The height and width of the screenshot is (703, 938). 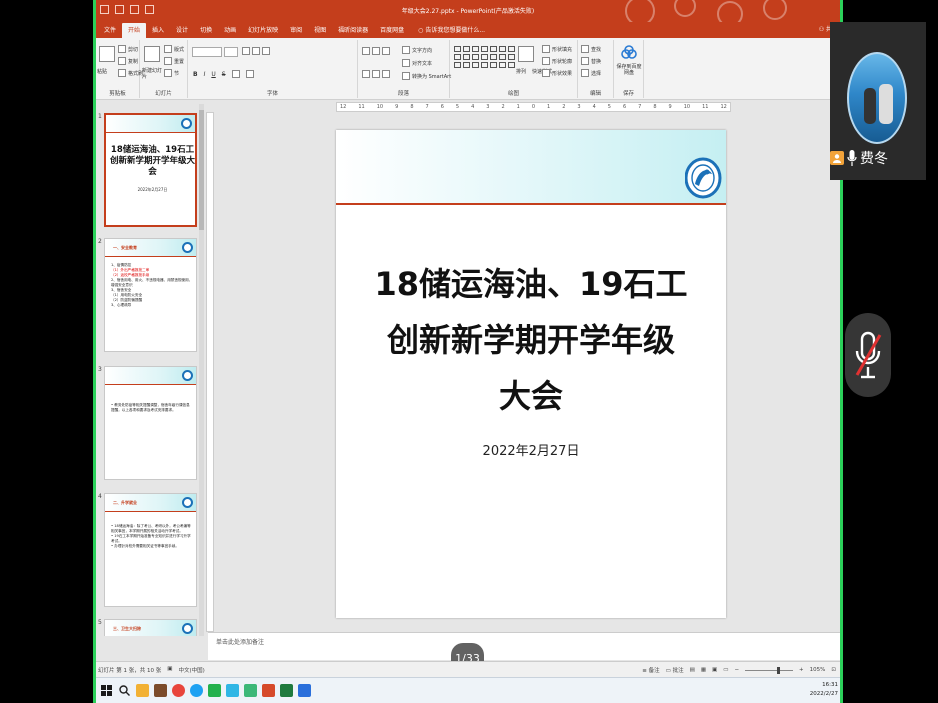 What do you see at coordinates (521, 71) in the screenshot?
I see `arrange-button: 排列` at bounding box center [521, 71].